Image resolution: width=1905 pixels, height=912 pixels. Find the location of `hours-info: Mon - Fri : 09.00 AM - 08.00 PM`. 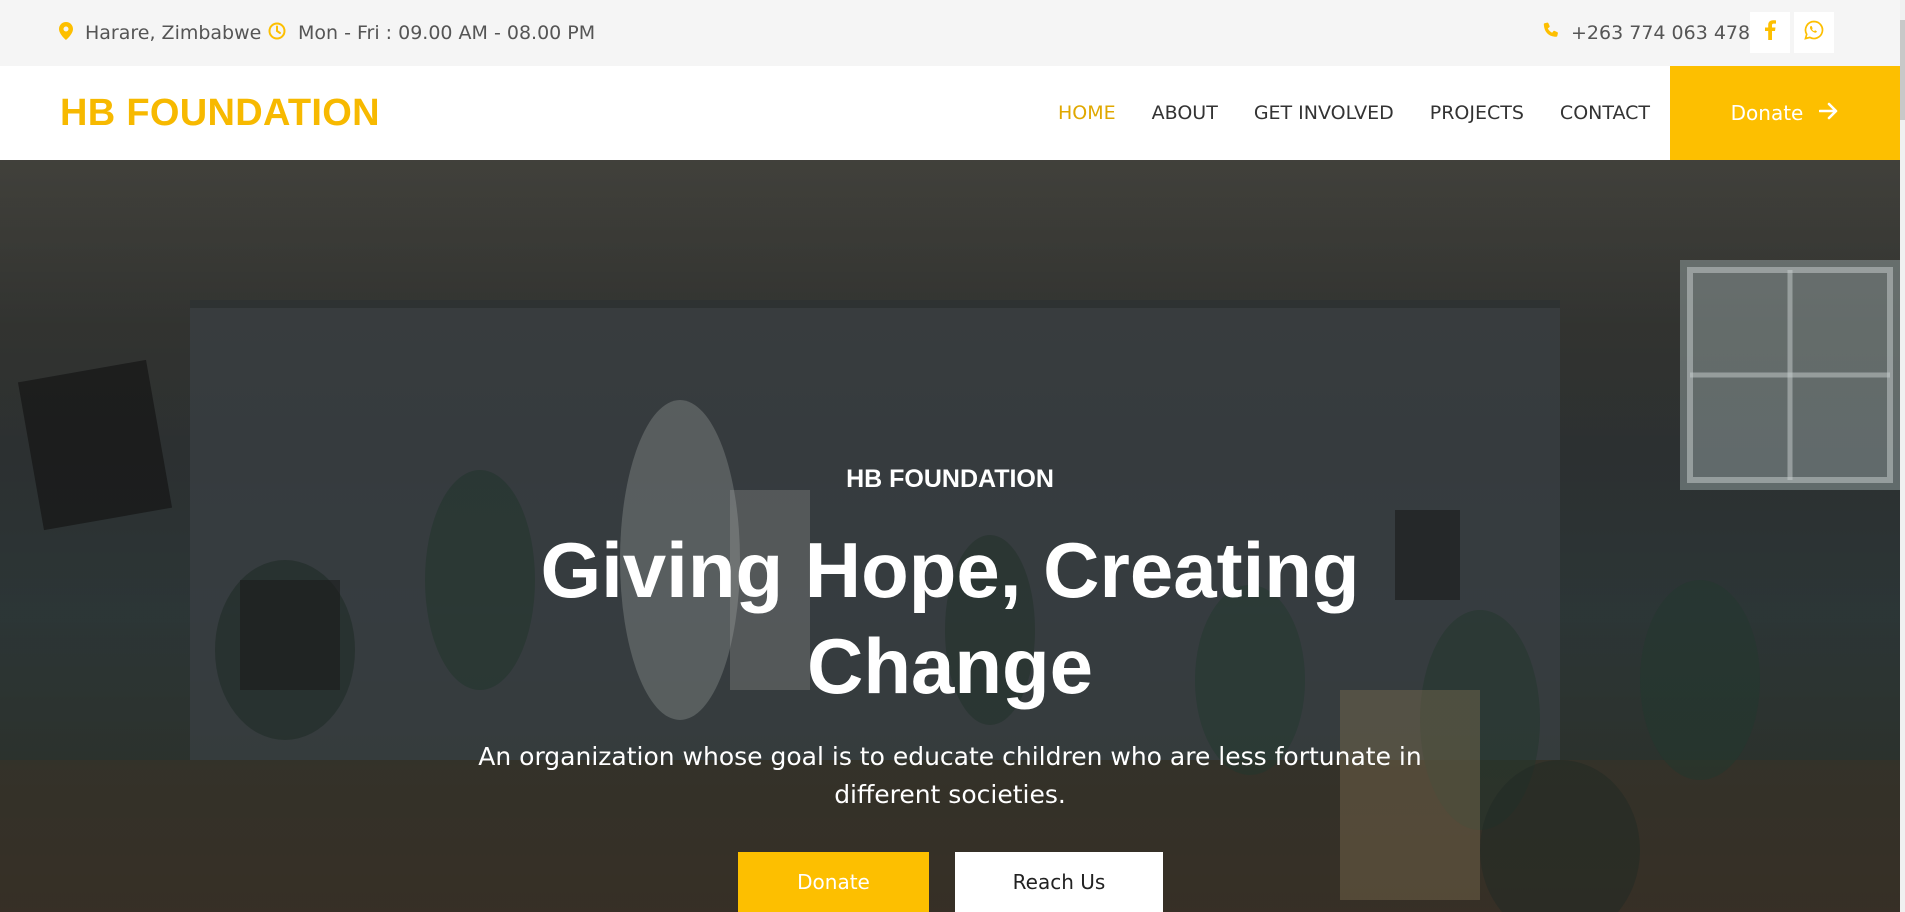

hours-info: Mon - Fri : 09.00 AM - 08.00 PM is located at coordinates (431, 33).